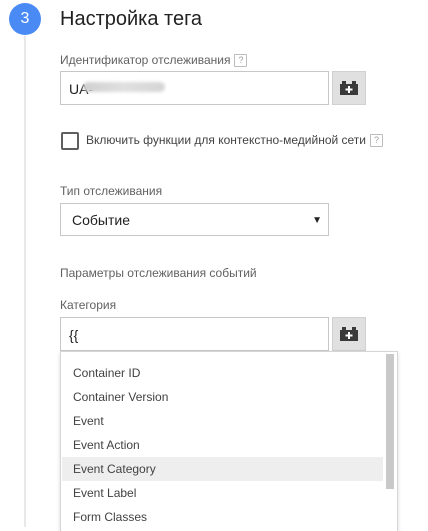 The image size is (428, 531). I want to click on tracking-id-label: Идентификатор отслеживания?, so click(154, 60).